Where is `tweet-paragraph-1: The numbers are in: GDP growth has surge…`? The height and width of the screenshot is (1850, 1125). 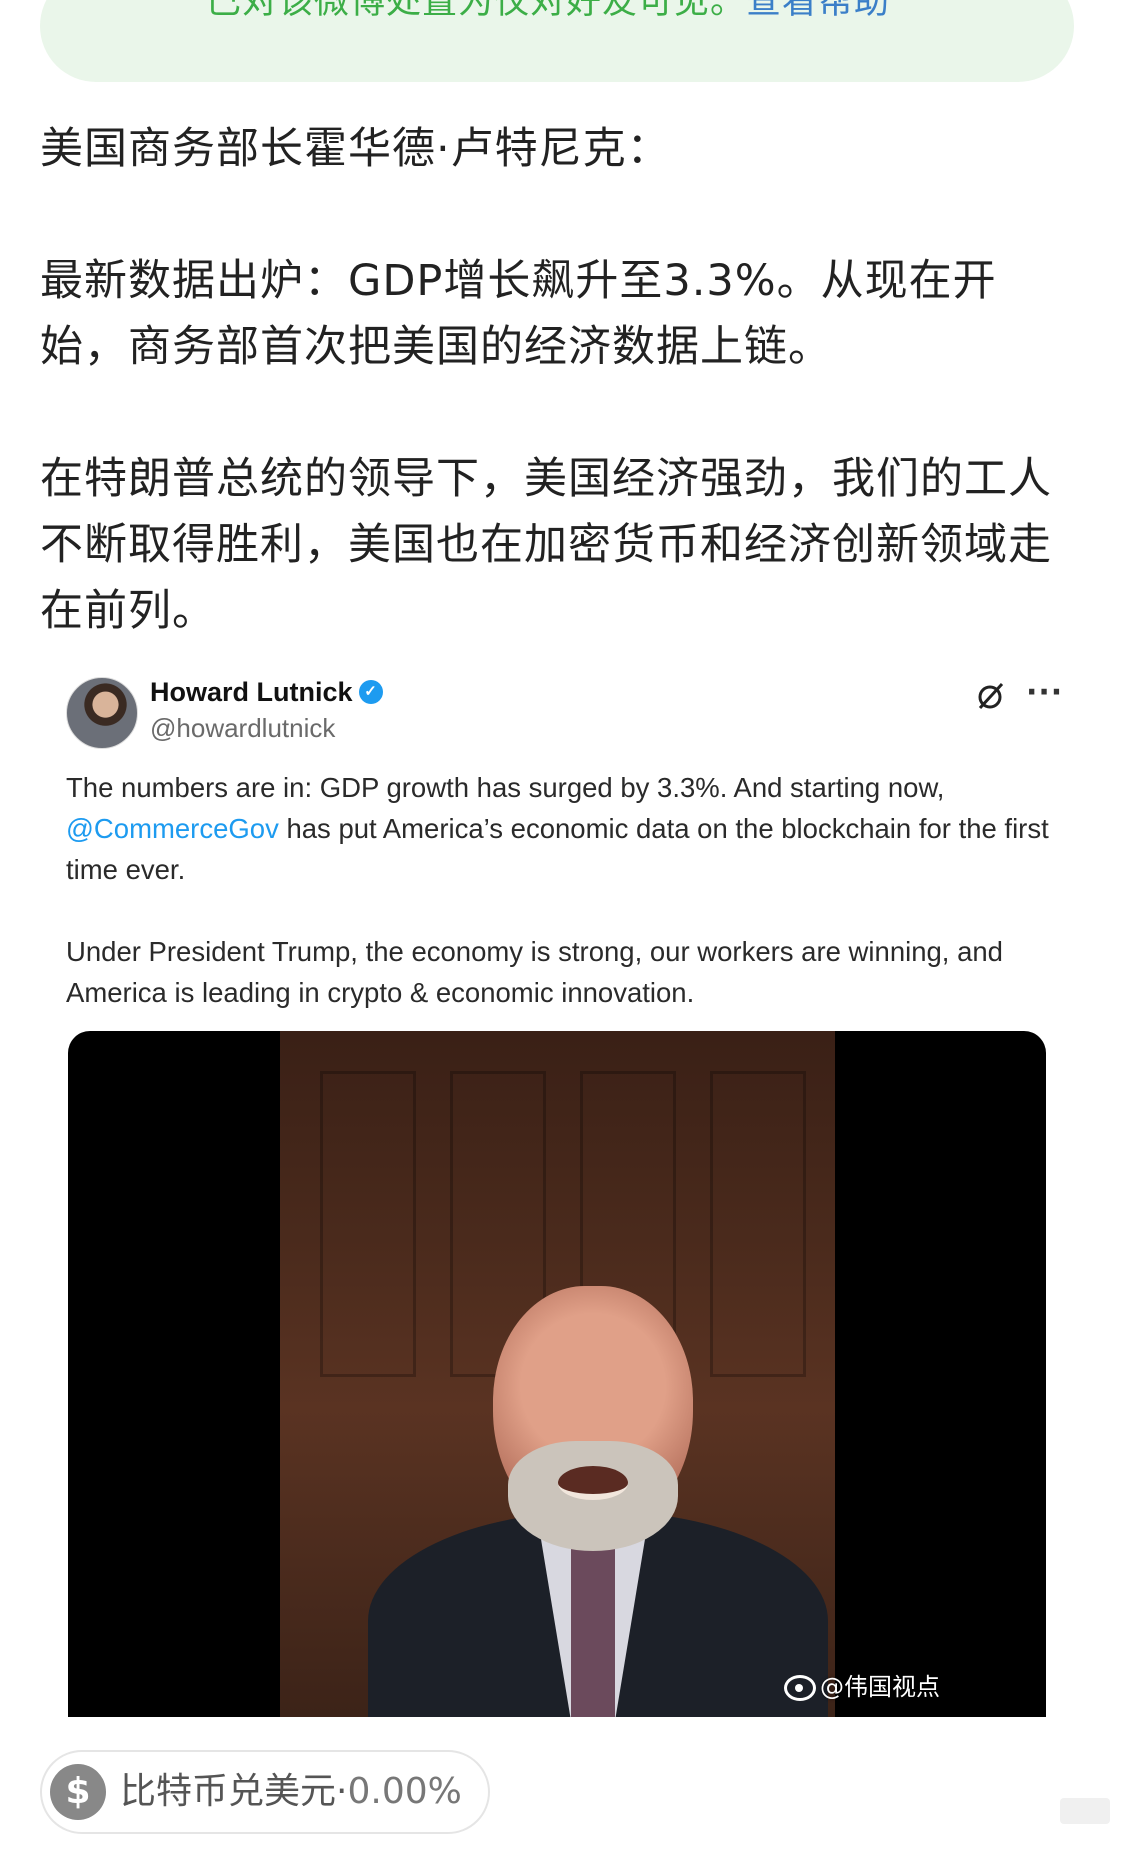 tweet-paragraph-1: The numbers are in: GDP growth has surge… is located at coordinates (561, 828).